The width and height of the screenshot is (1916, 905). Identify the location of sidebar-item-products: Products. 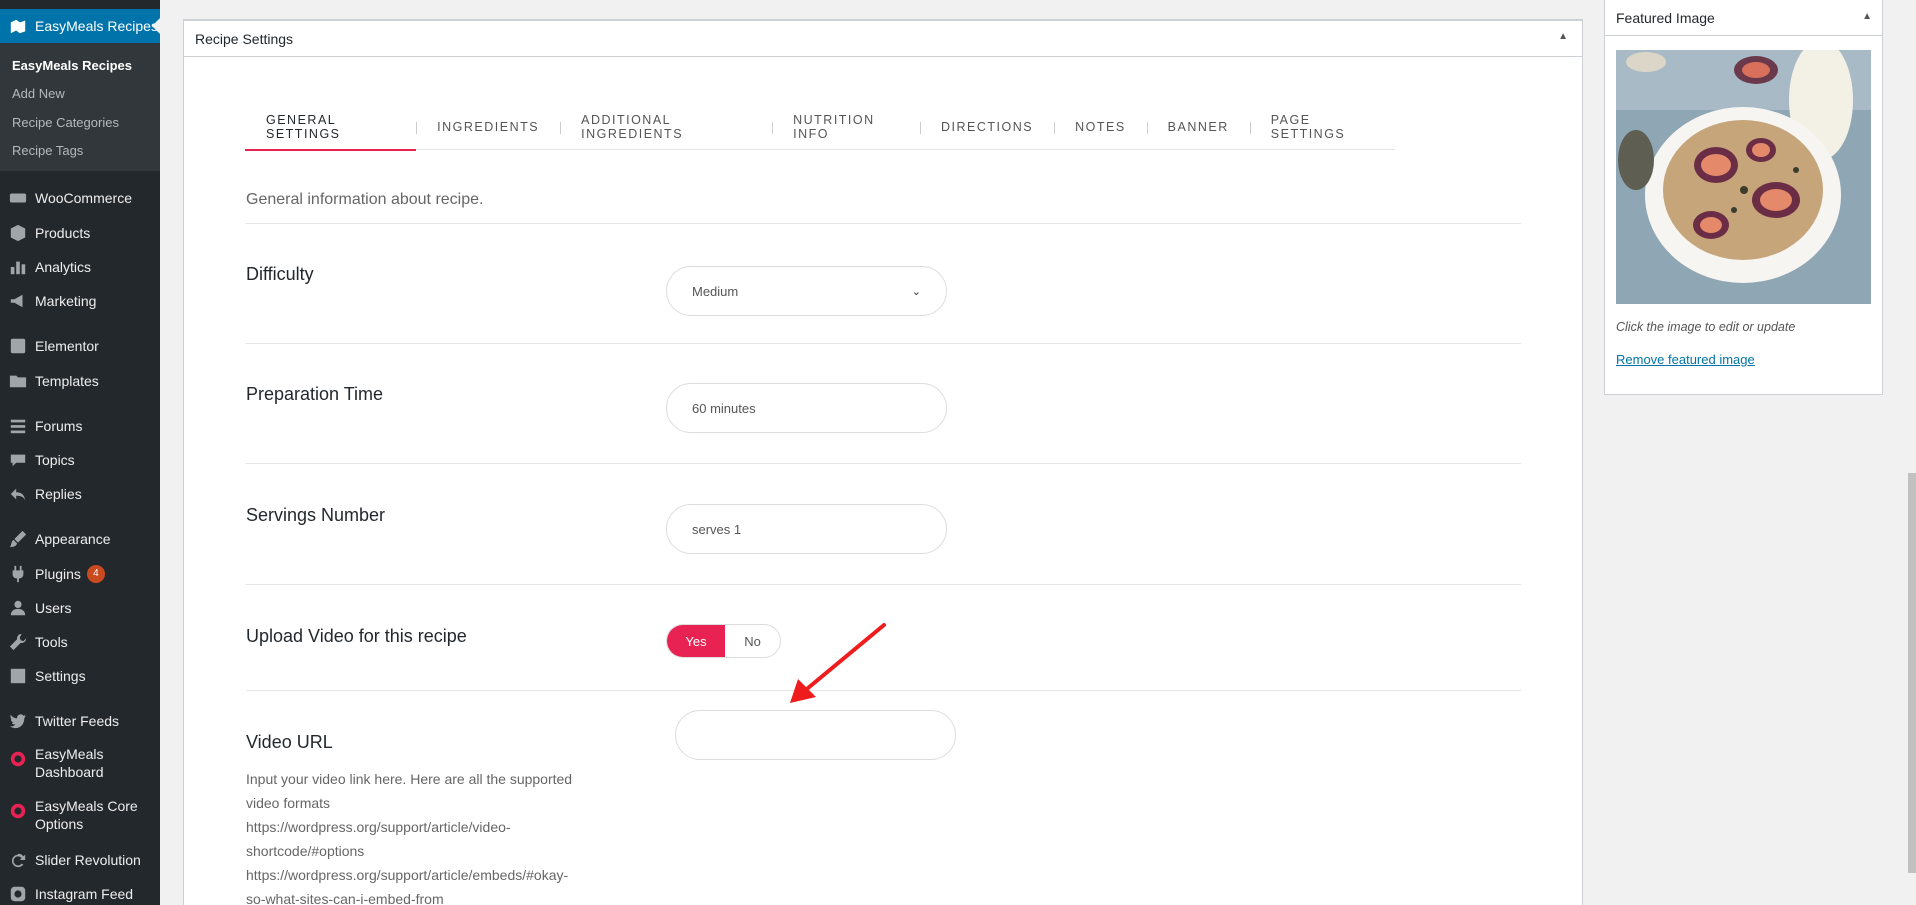
(80, 233).